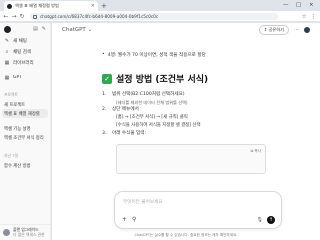 Image resolution: width=320 pixels, height=240 pixels. I want to click on section-heading: ✓ 설정 방법 (조건부 서식), so click(211, 78).